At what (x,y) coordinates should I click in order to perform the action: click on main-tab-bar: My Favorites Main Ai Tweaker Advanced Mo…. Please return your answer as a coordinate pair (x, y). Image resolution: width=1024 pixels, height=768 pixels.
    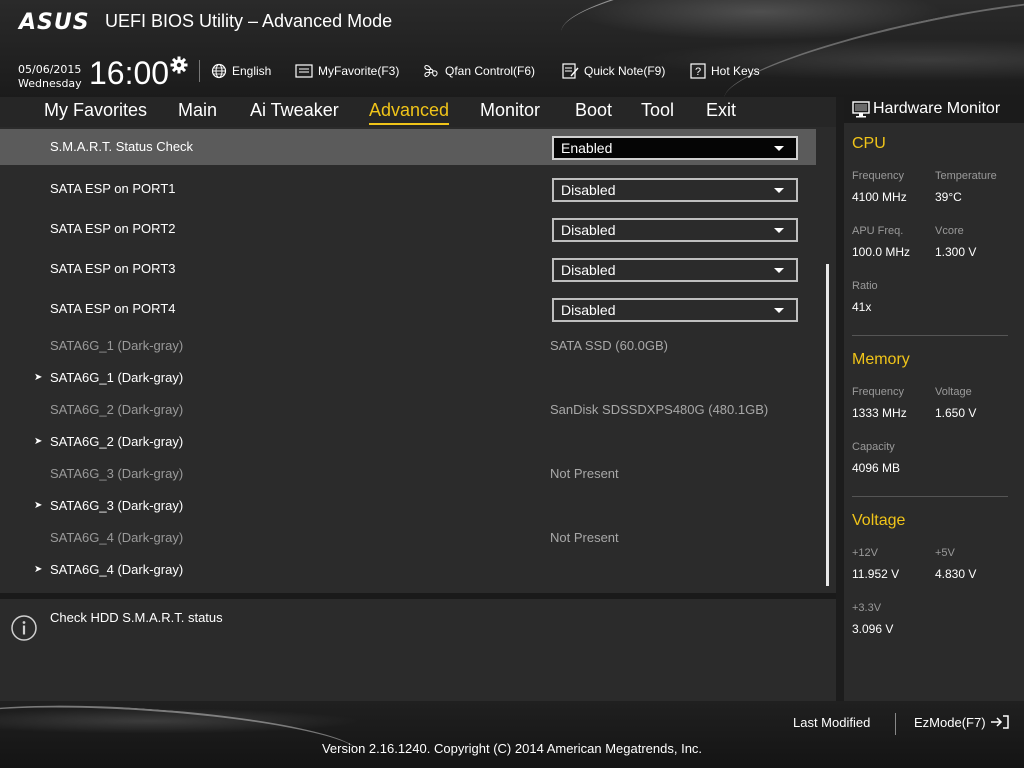
    Looking at the image, I should click on (418, 112).